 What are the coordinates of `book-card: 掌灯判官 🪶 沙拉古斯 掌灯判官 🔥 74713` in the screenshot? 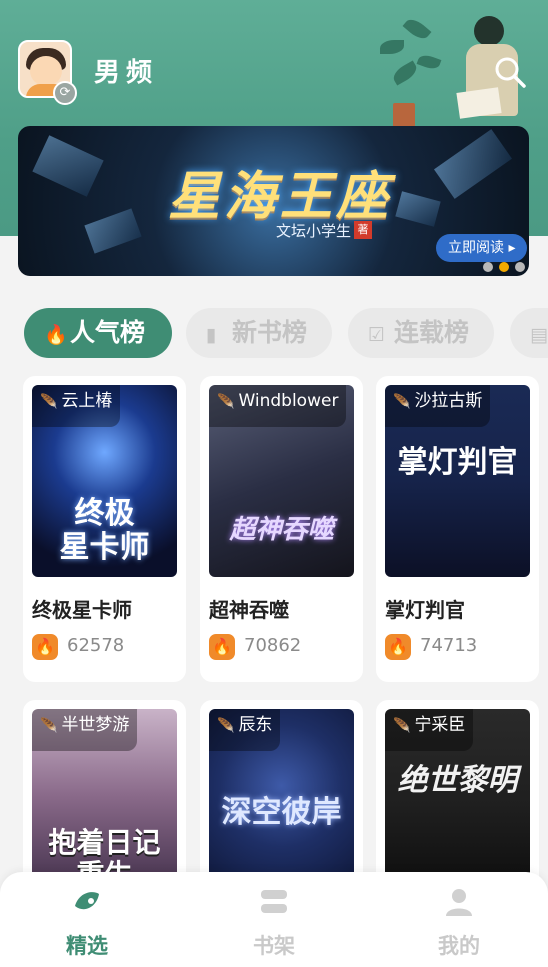 It's located at (457, 529).